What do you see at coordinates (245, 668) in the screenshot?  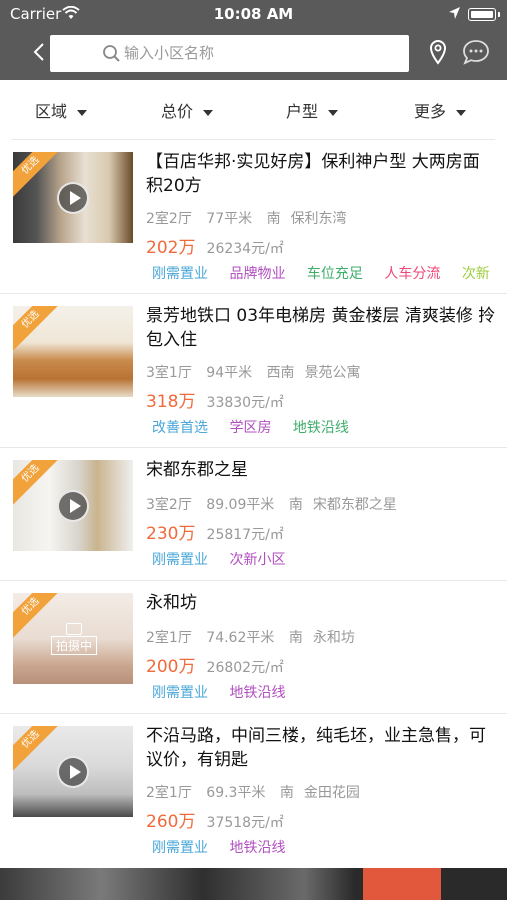 I see `unit-price: 26802元/㎡` at bounding box center [245, 668].